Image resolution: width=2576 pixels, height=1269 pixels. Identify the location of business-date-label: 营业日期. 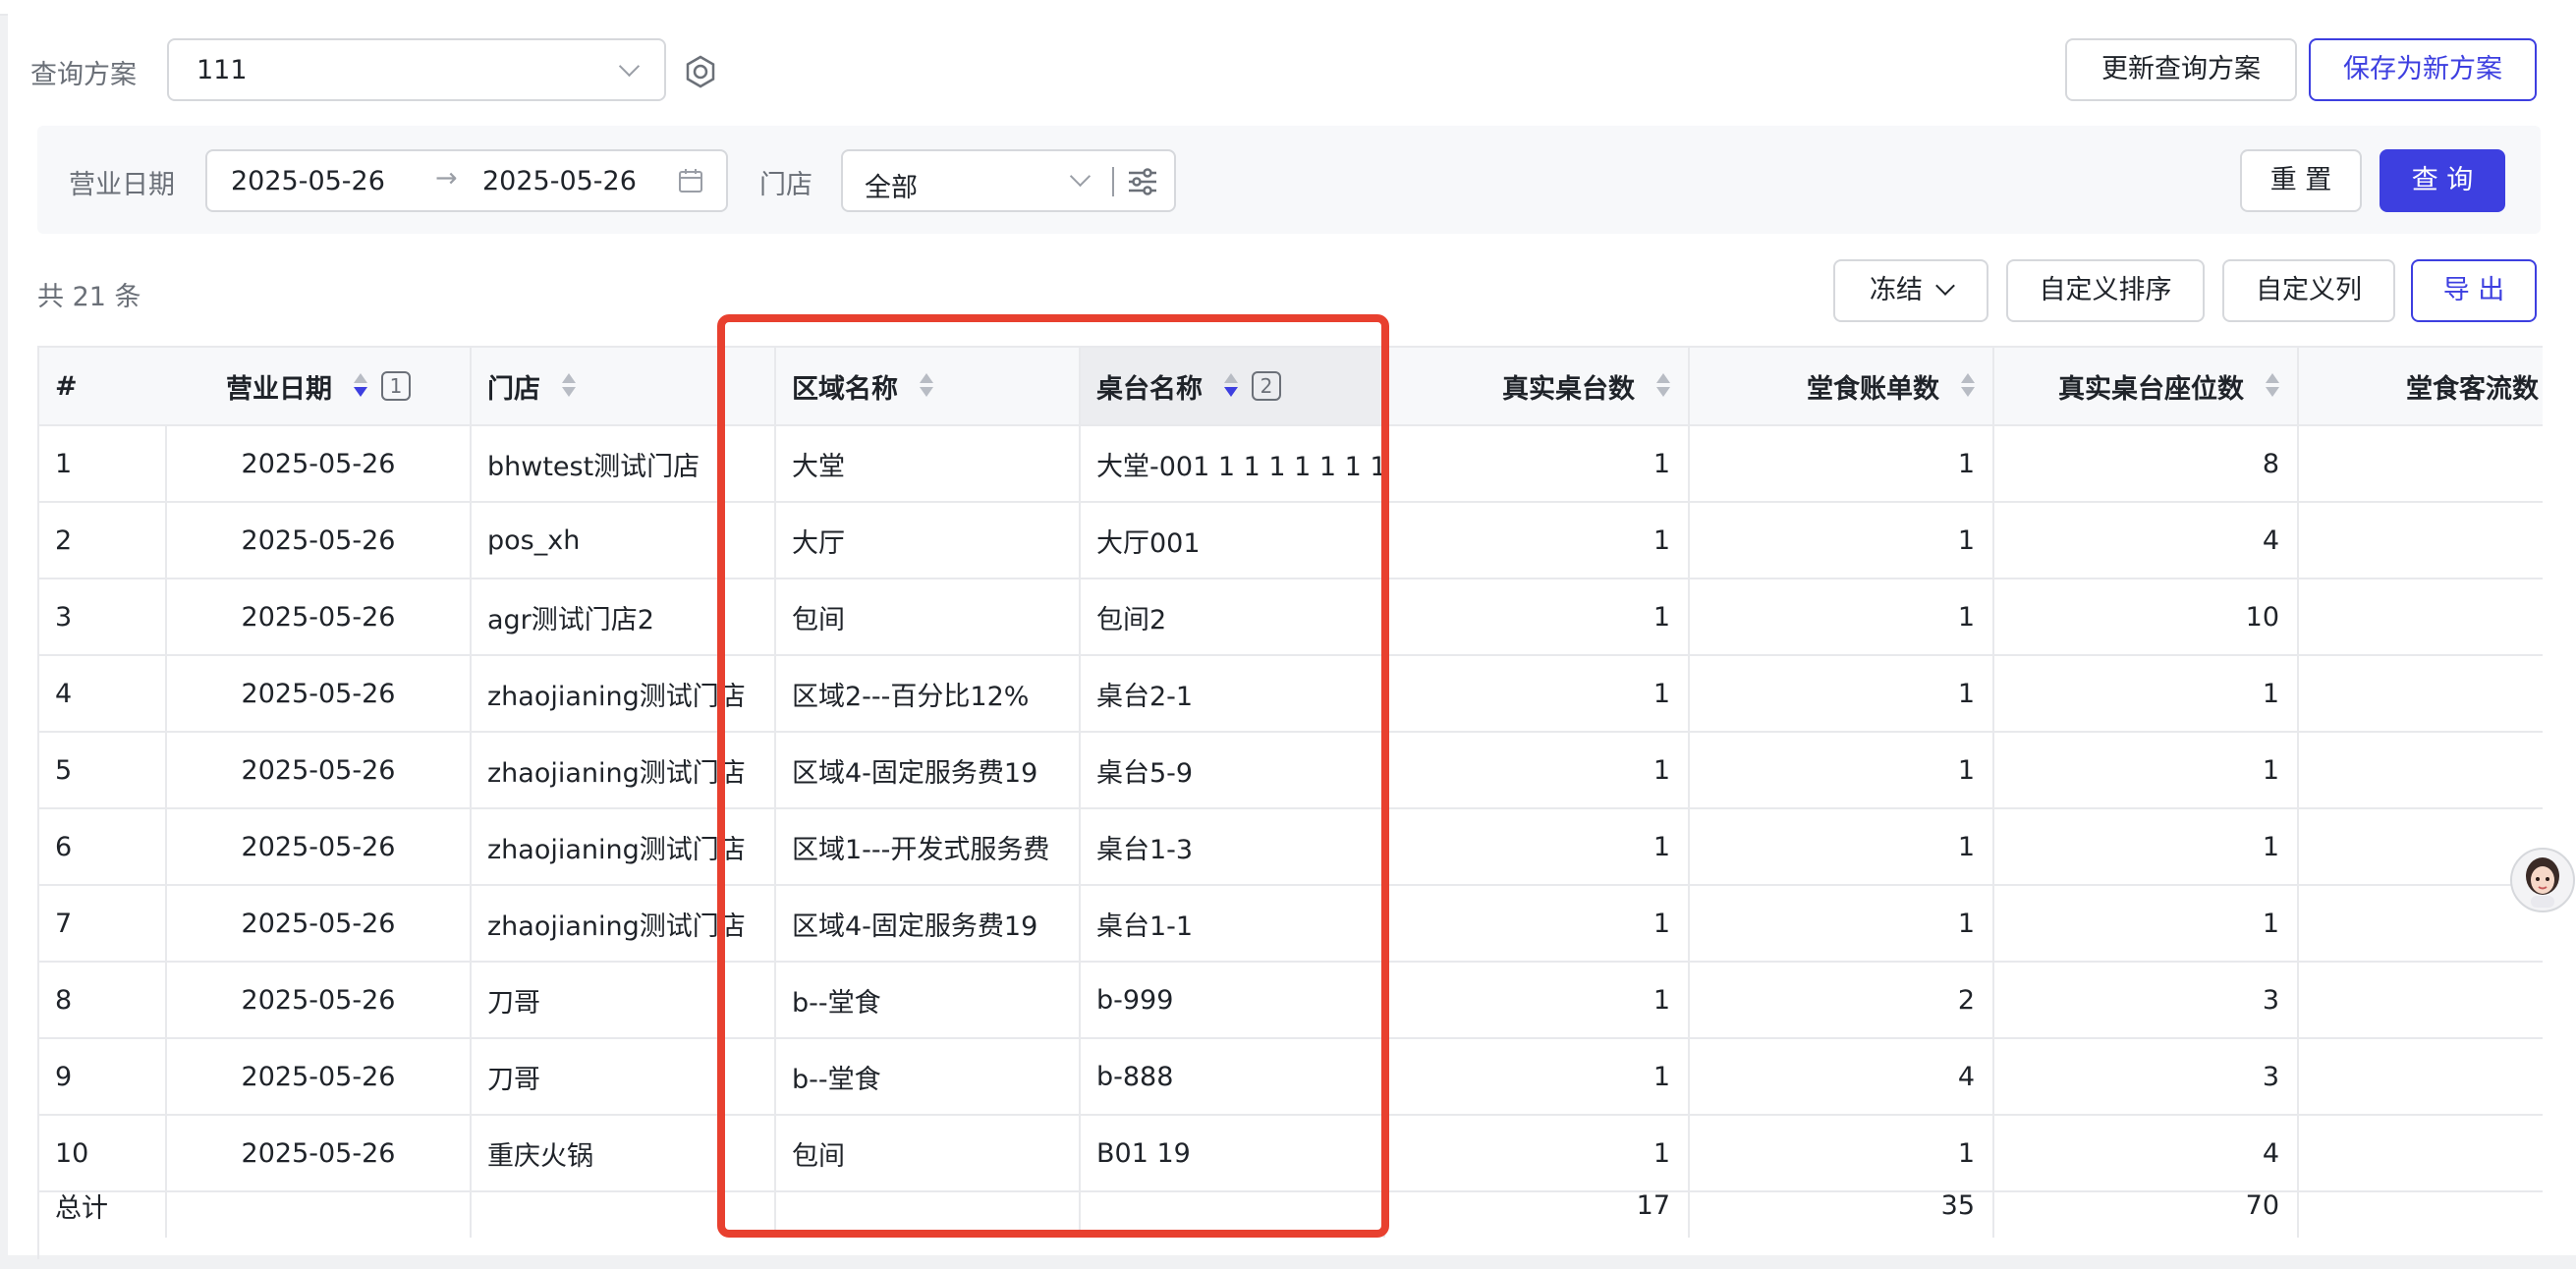
(122, 185).